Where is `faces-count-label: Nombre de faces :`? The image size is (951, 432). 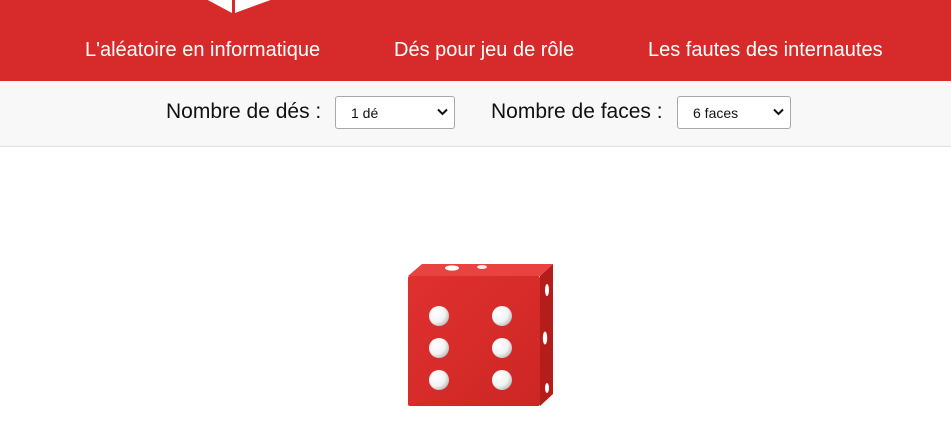
faces-count-label: Nombre de faces : is located at coordinates (577, 111).